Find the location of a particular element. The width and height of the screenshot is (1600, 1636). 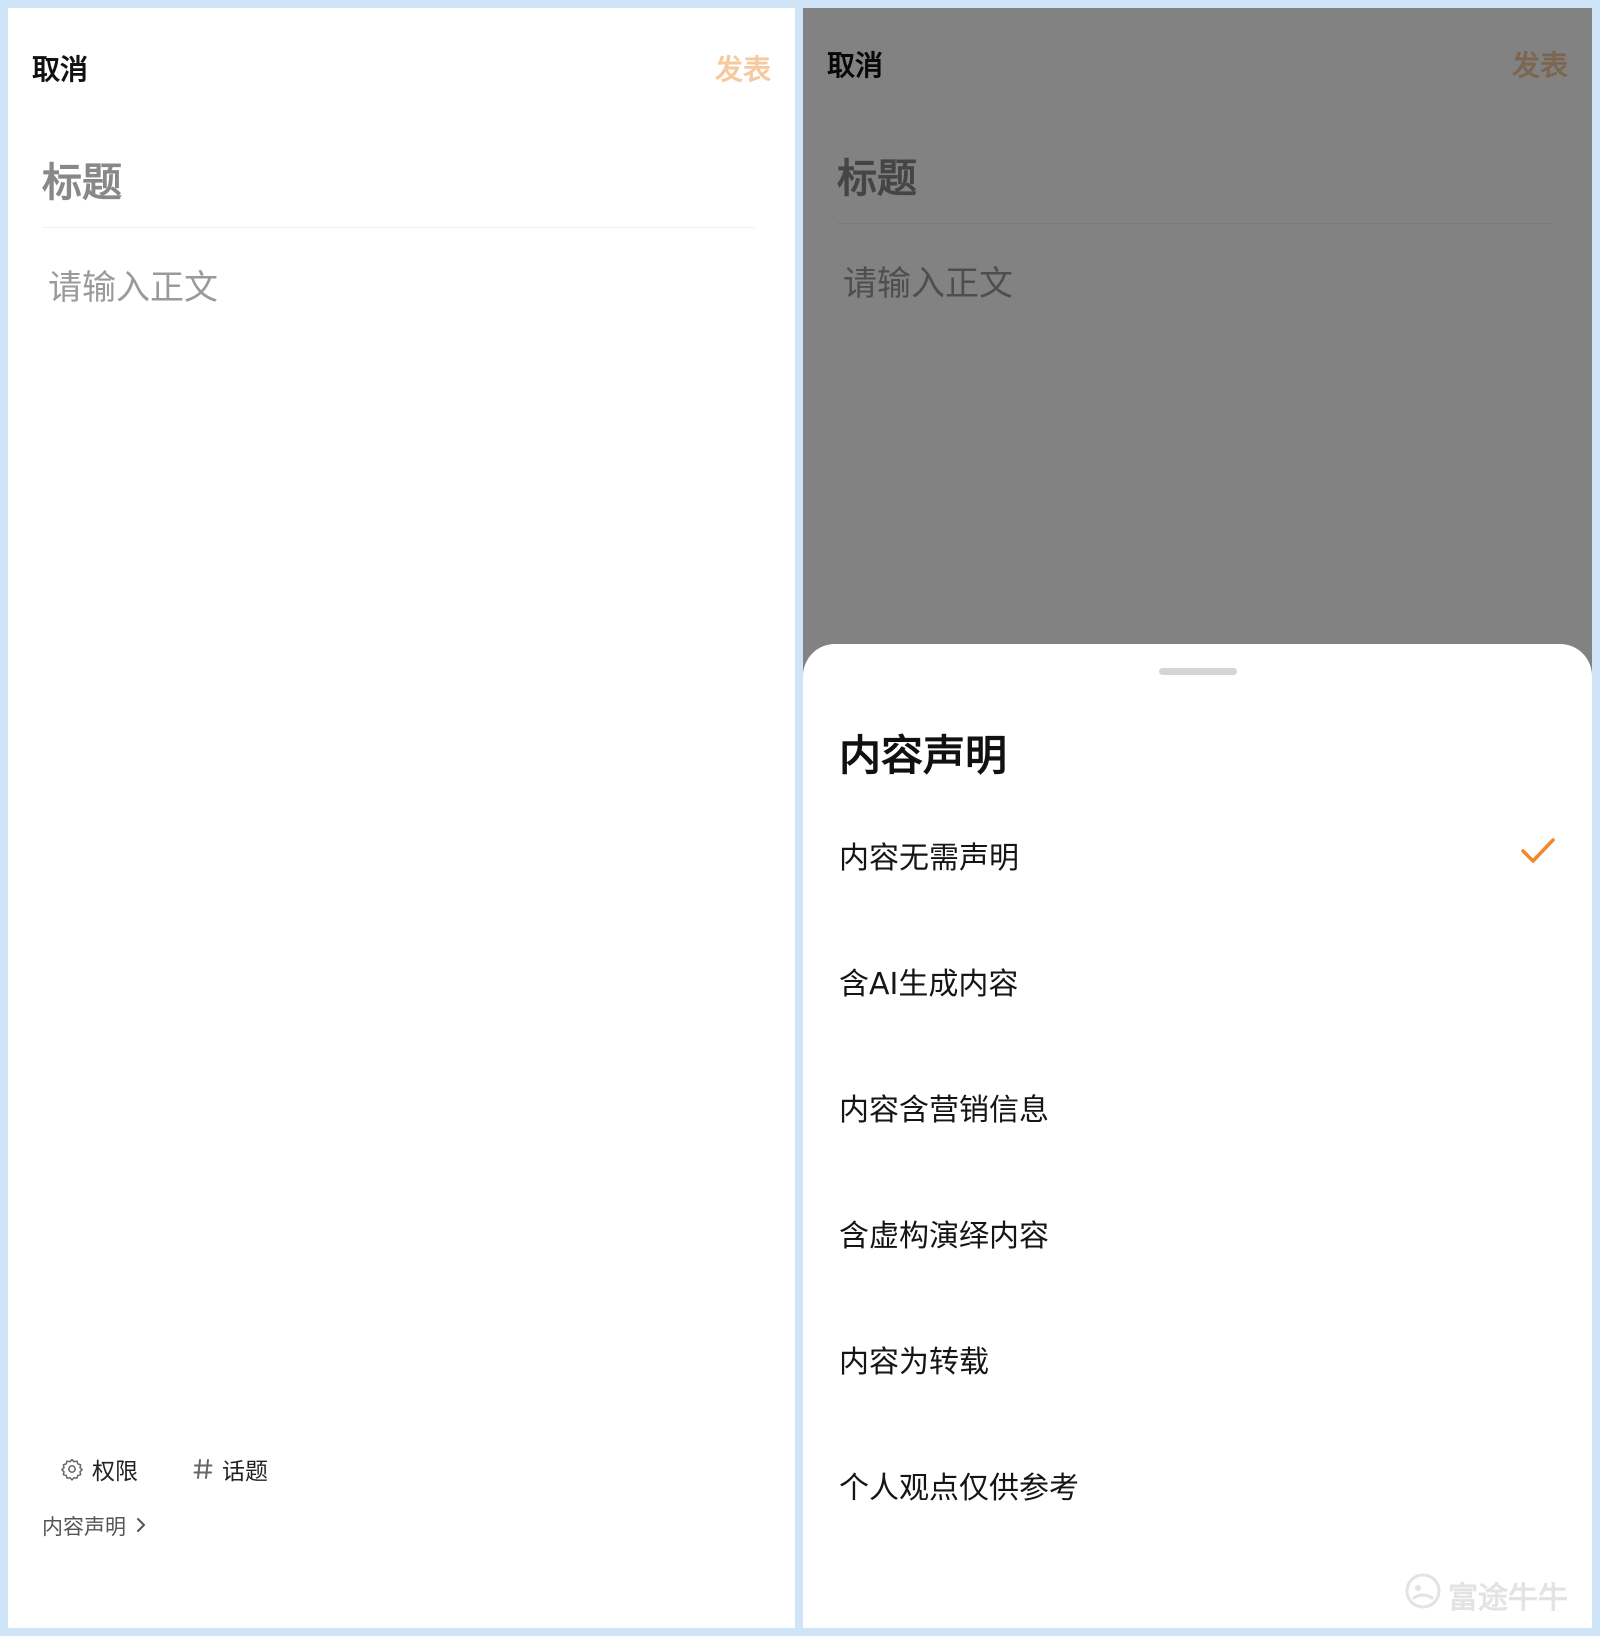

cancel-button: 取消 is located at coordinates (60, 68).